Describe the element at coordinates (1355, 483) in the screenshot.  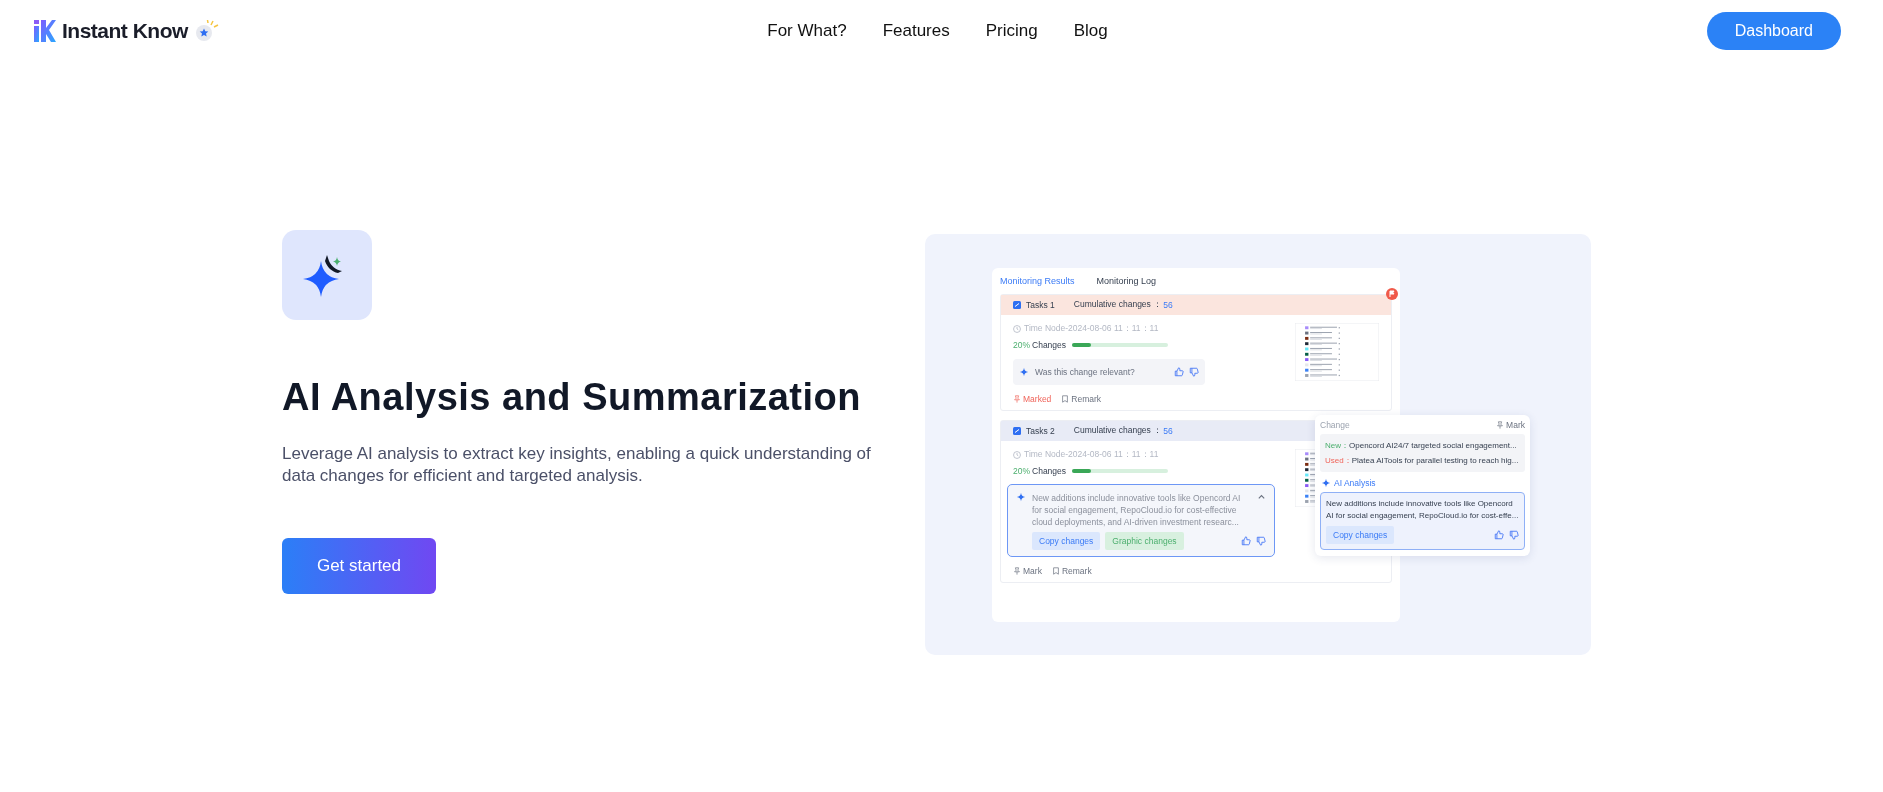
I see `ai-analysis-title: AI Analysis` at that location.